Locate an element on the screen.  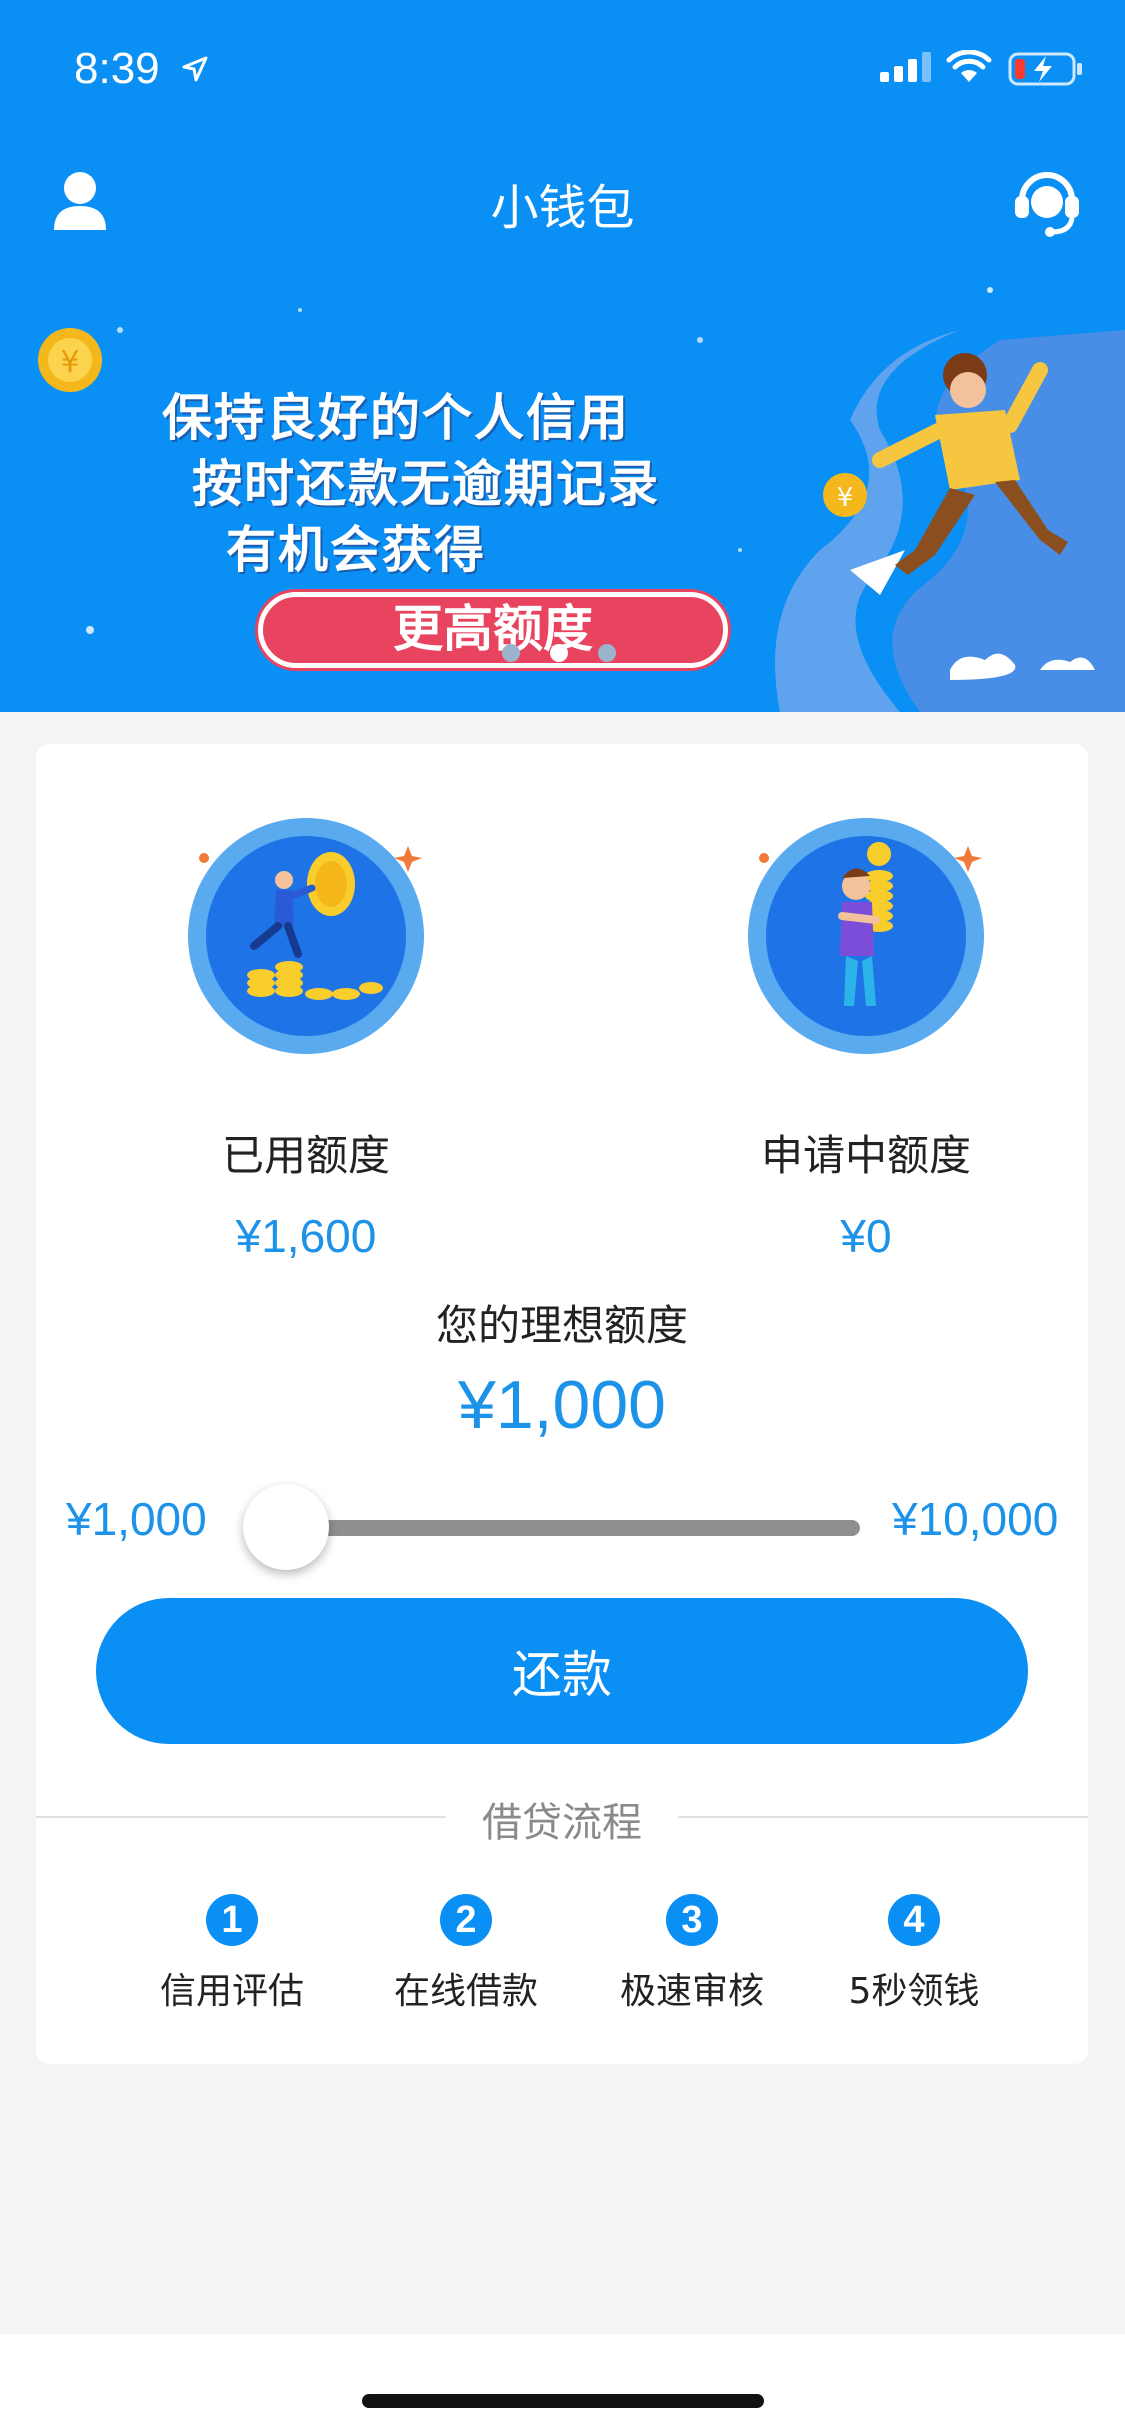
pending-credit-label: 申请中额度 is located at coordinates (865, 1155).